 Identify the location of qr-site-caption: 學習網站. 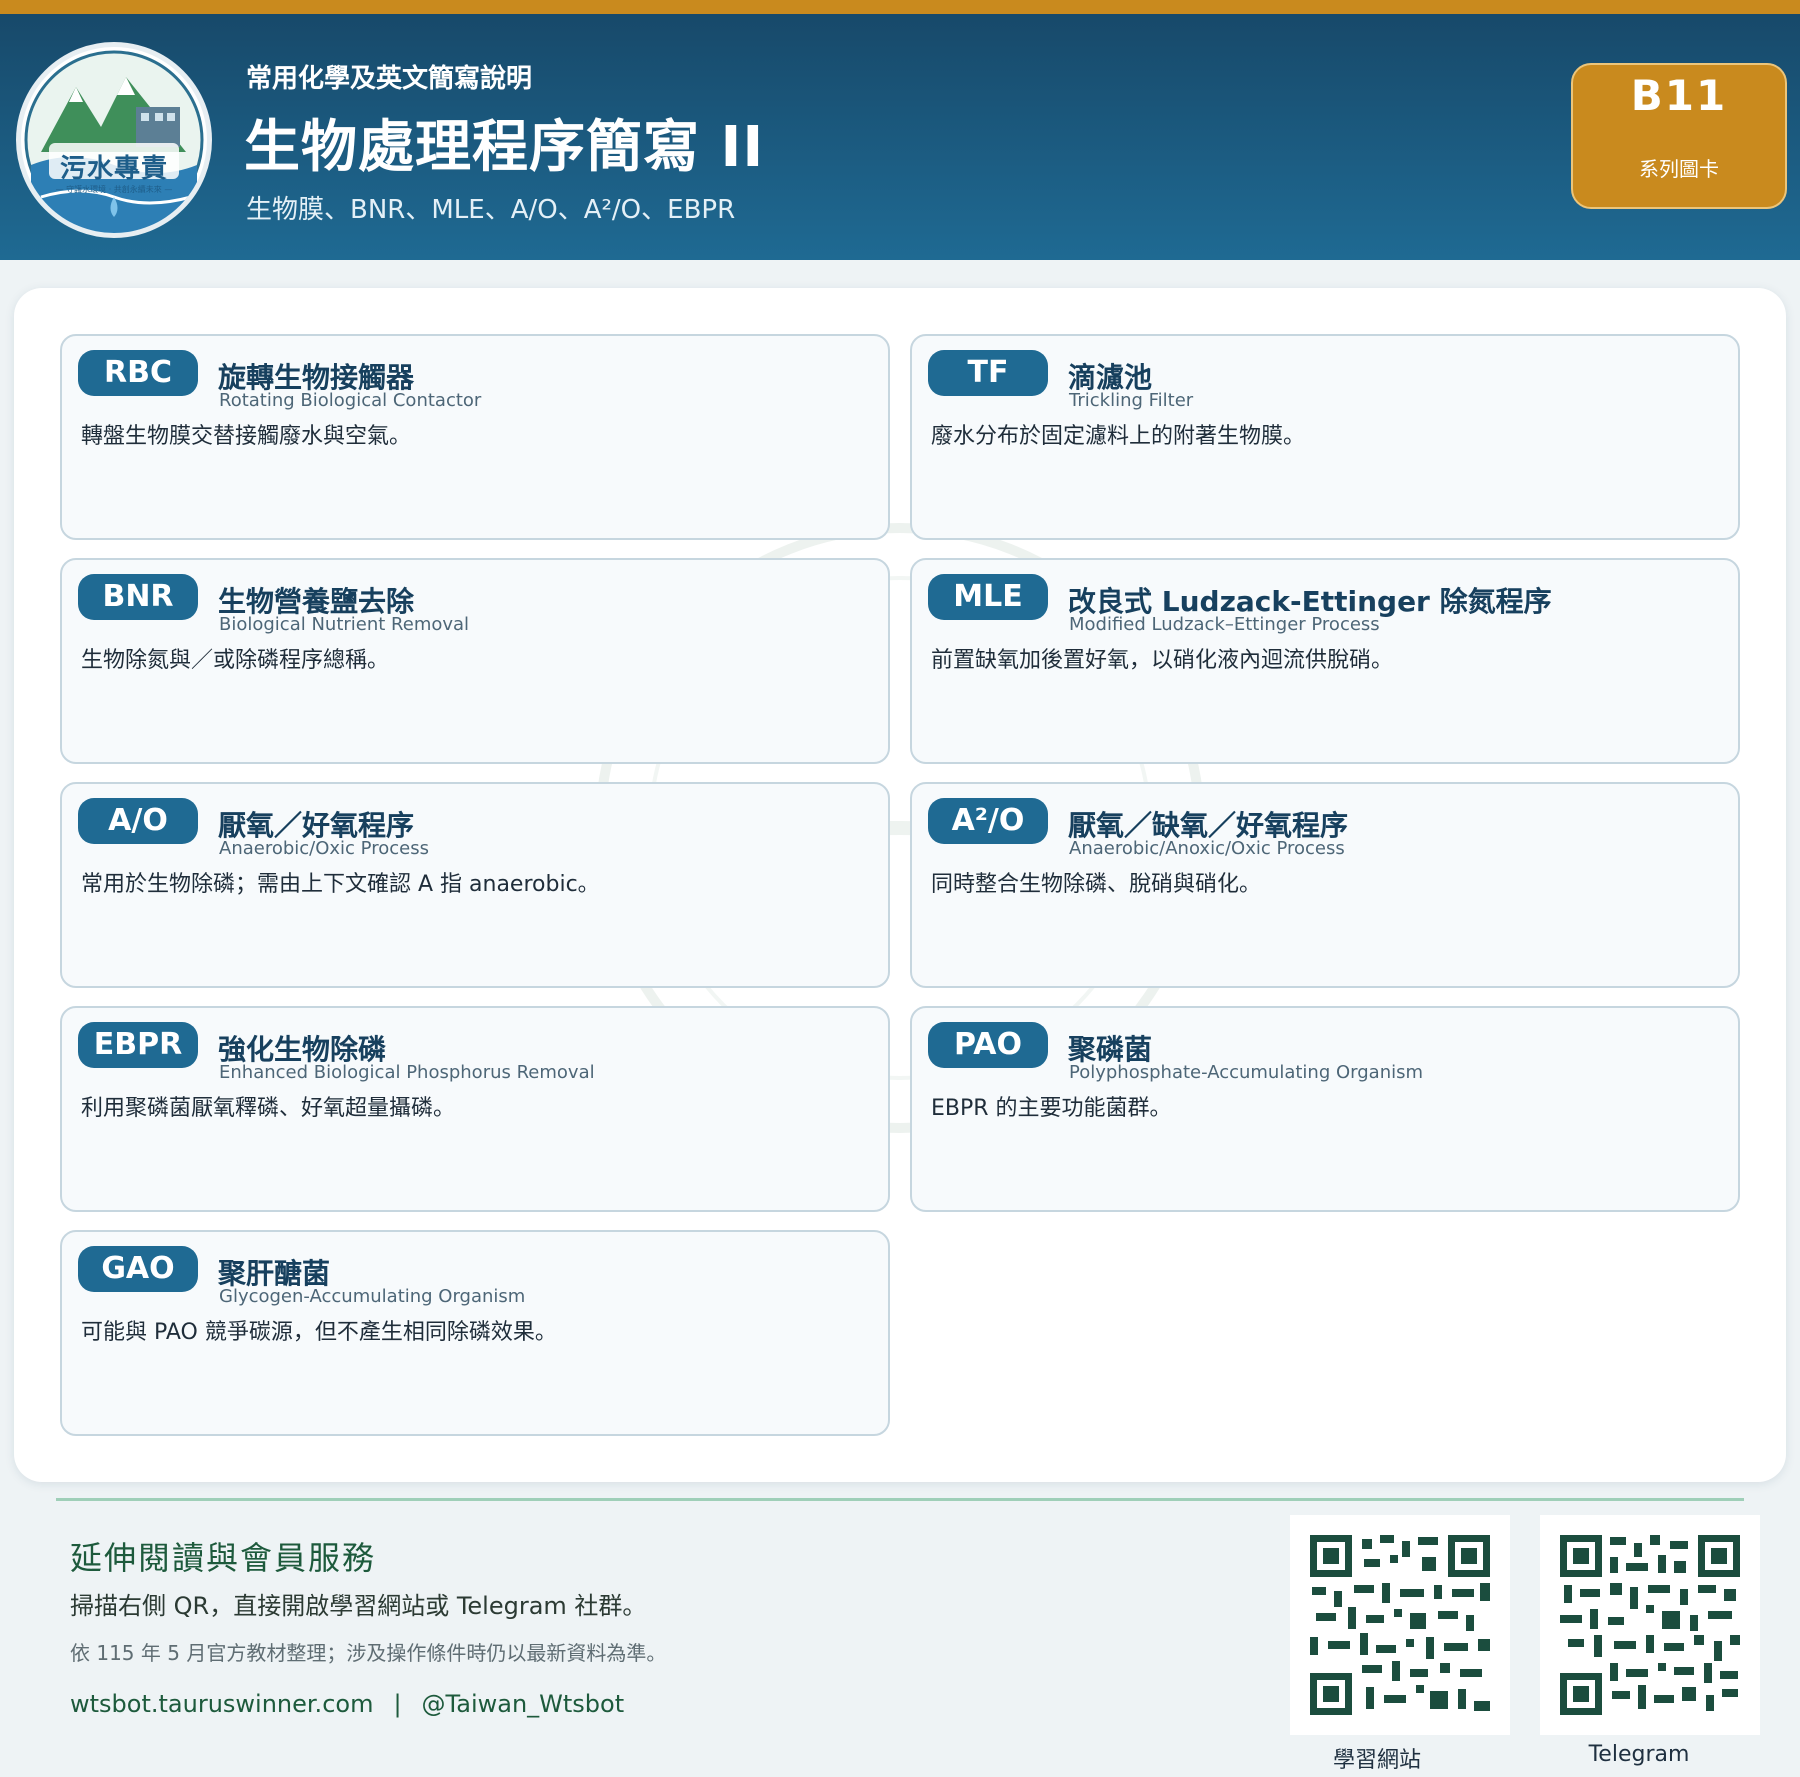
(1376, 1760).